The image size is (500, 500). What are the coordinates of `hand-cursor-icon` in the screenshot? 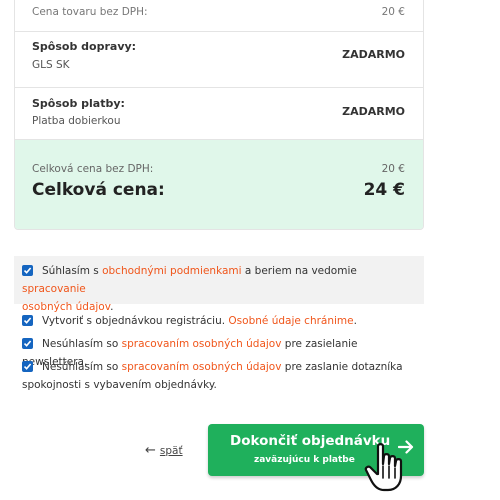 It's located at (383, 467).